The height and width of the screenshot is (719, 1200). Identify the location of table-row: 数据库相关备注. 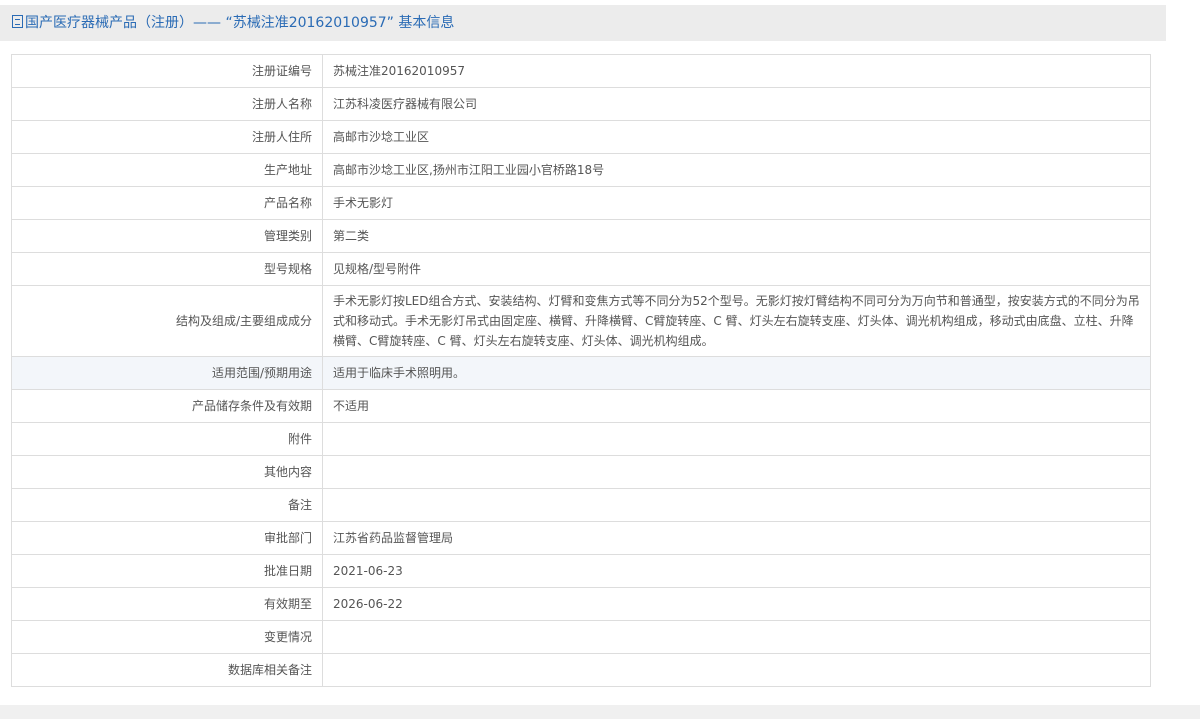
(581, 670).